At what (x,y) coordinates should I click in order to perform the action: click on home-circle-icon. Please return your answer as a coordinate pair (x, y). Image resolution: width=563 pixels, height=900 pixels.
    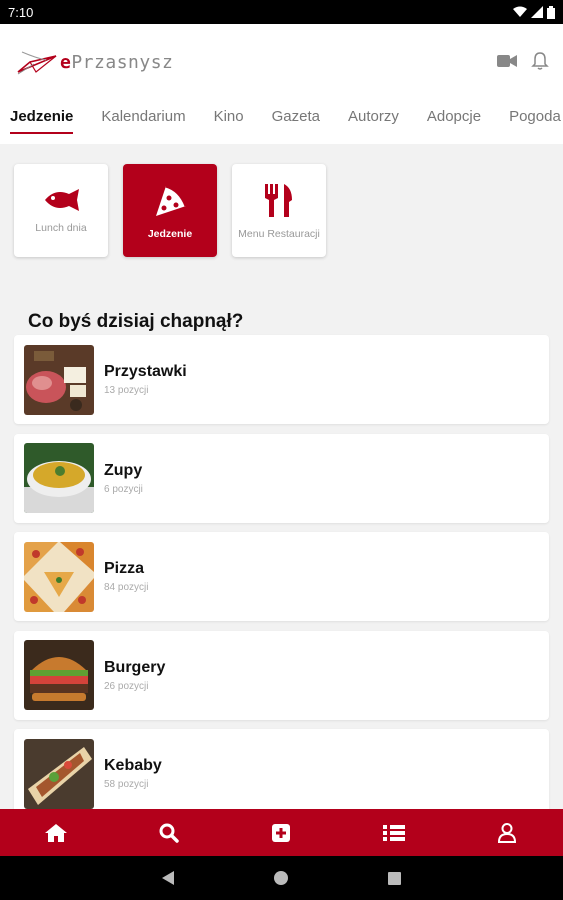
    Looking at the image, I should click on (281, 878).